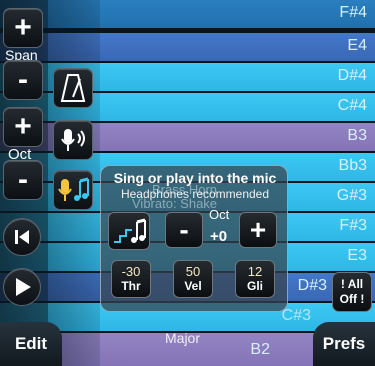 Image resolution: width=375 pixels, height=366 pixels. Describe the element at coordinates (260, 349) in the screenshot. I see `note-label: B2` at that location.